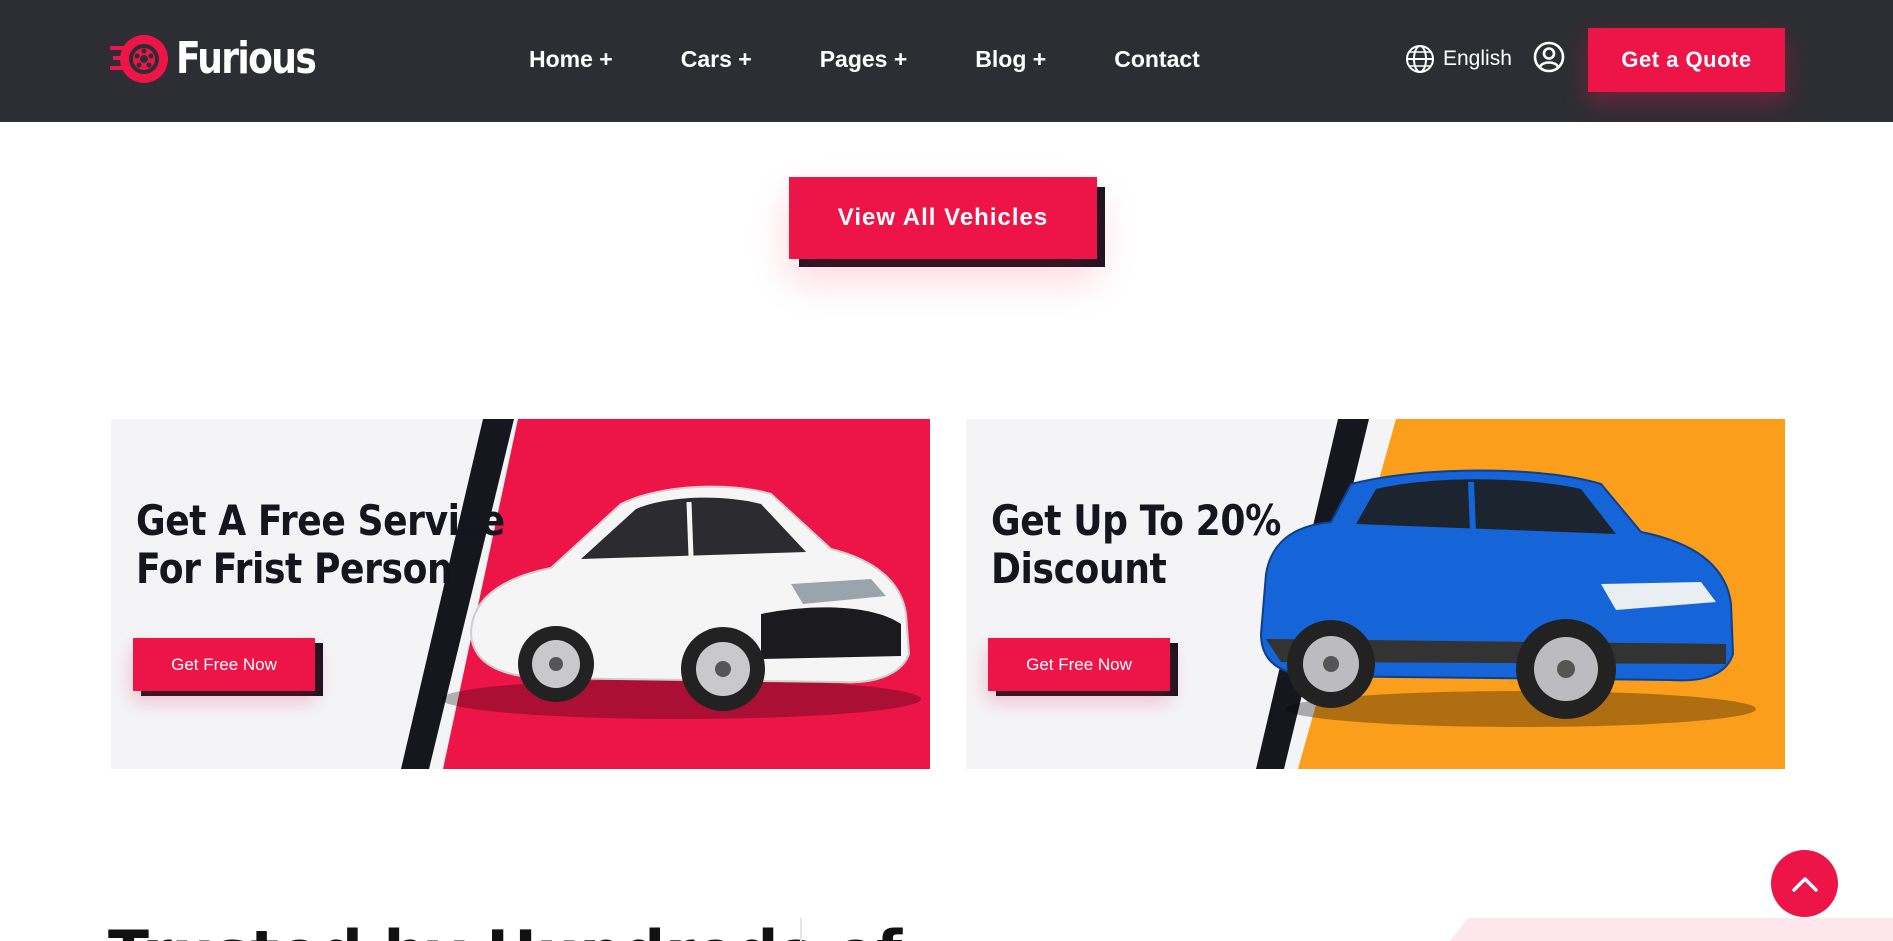  I want to click on main-nav: Home + Cars + Pages + Blog + Contact, so click(864, 59).